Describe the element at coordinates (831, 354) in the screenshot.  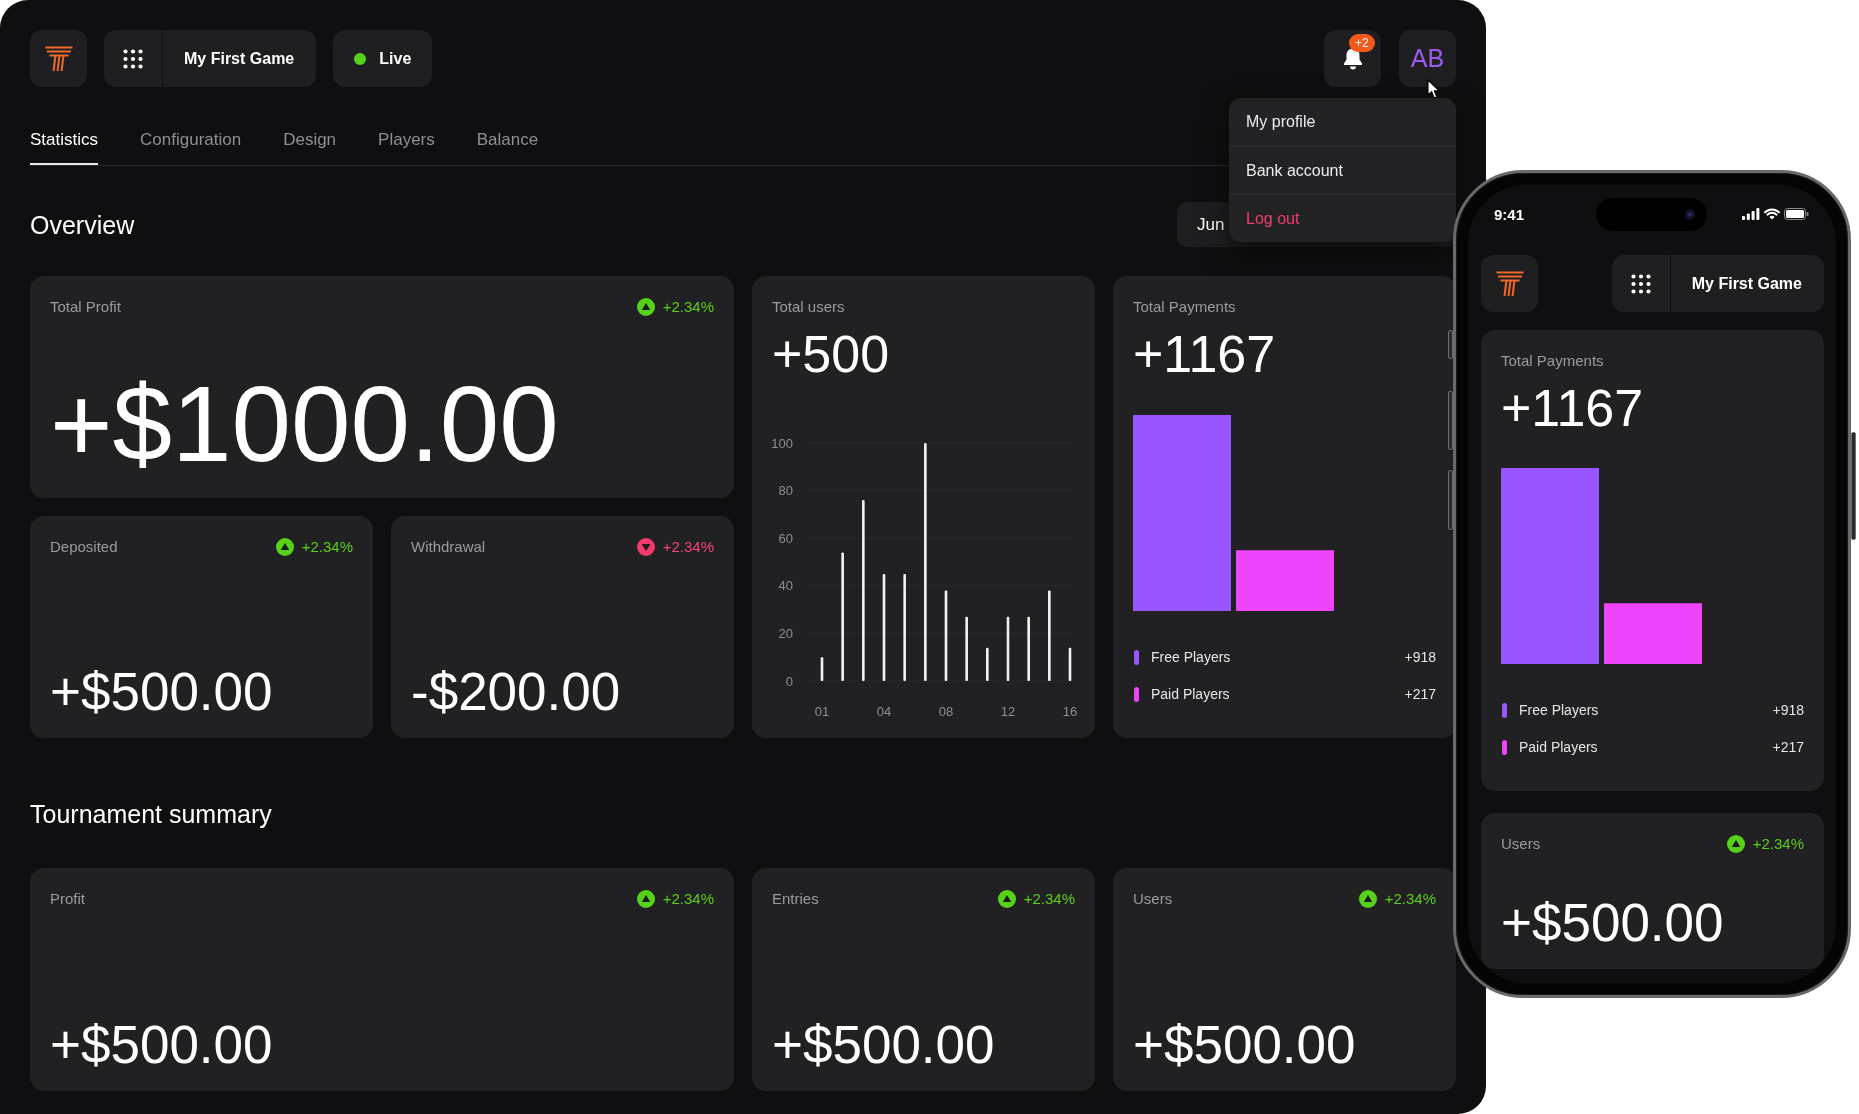
I see `card-value: +500` at that location.